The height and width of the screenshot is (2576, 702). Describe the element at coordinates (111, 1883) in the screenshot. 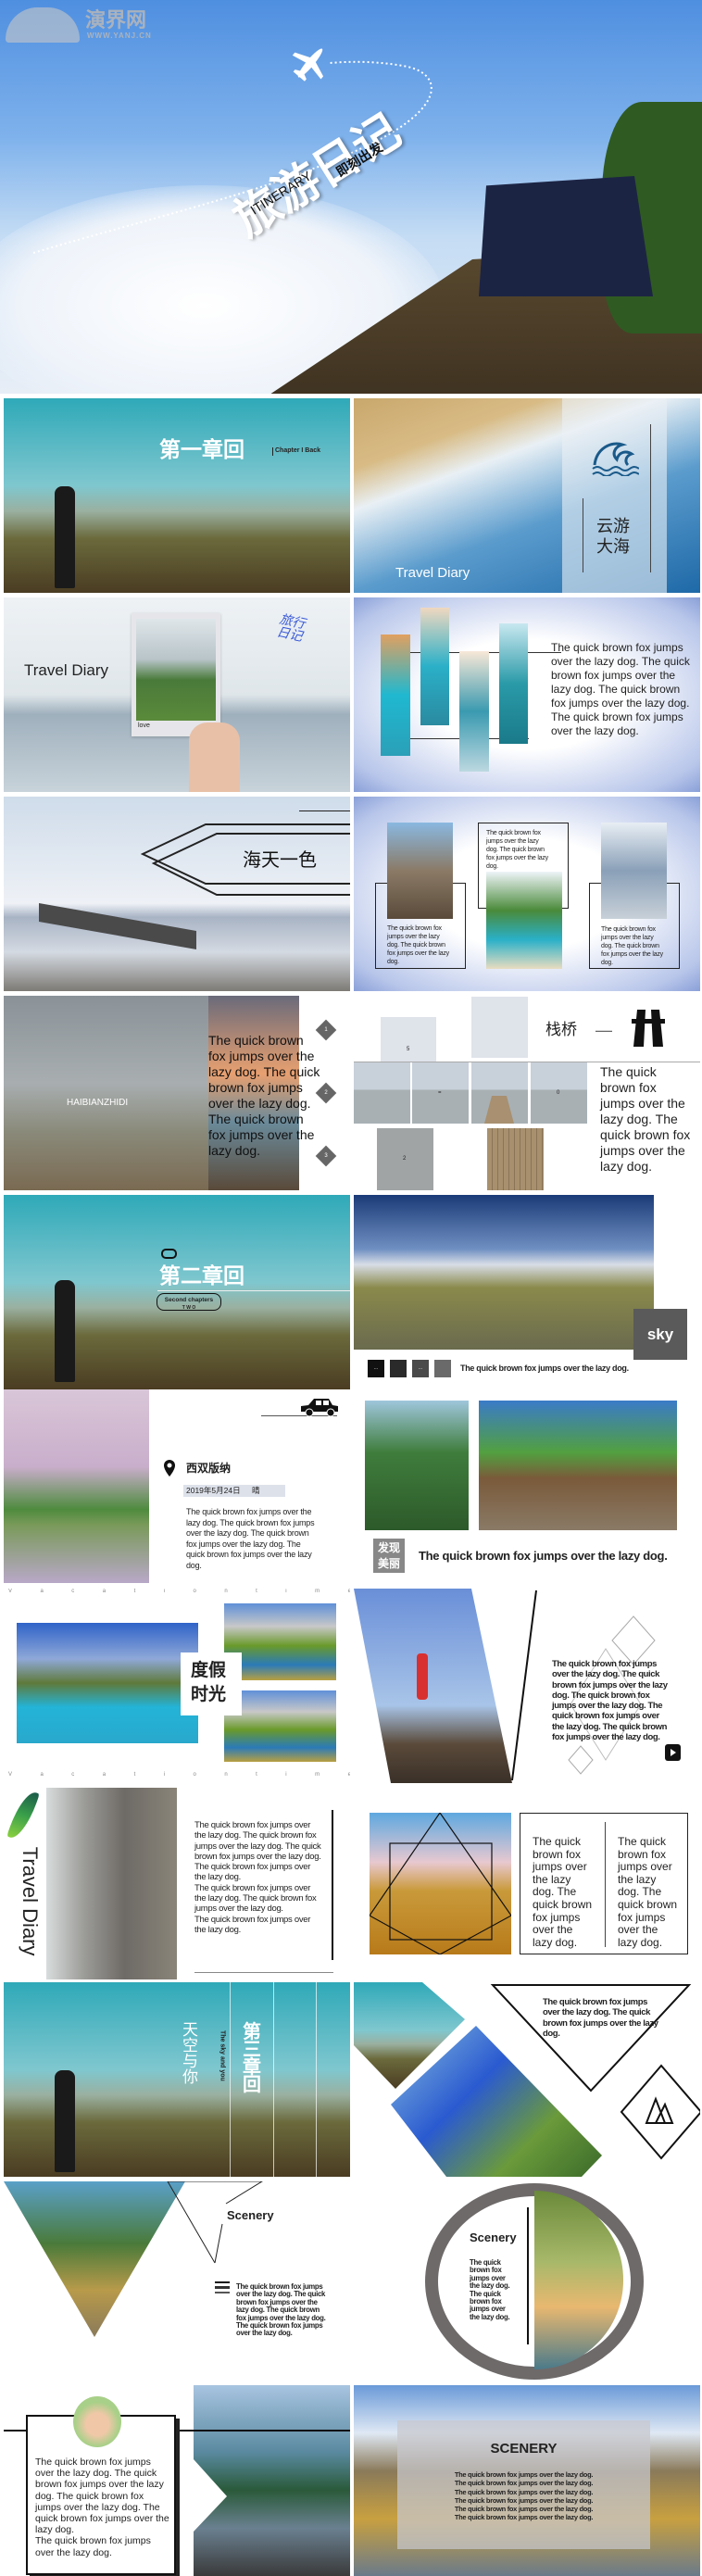

I see `cliff-house-photo` at that location.